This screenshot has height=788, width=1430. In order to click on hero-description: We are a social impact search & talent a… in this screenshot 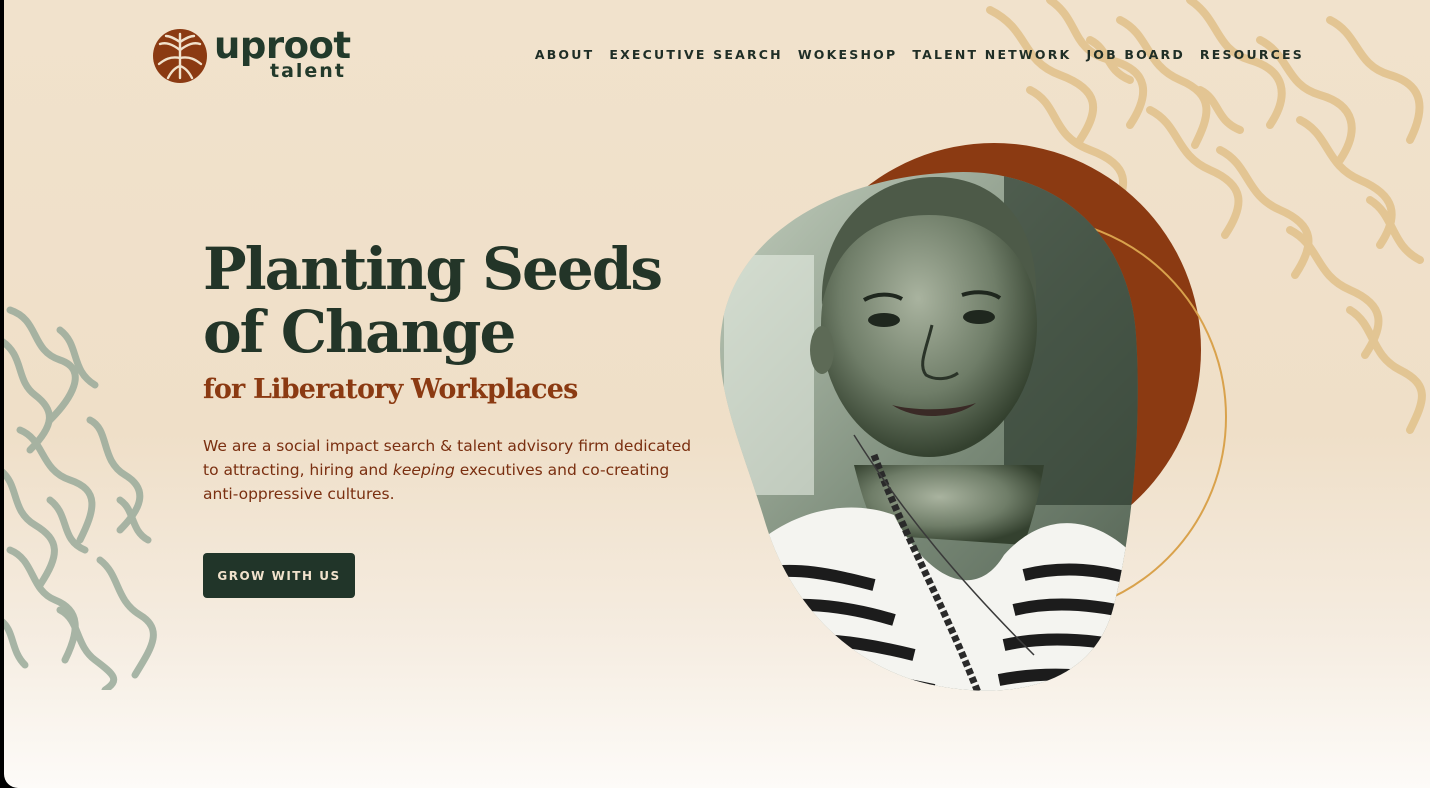, I will do `click(453, 470)`.